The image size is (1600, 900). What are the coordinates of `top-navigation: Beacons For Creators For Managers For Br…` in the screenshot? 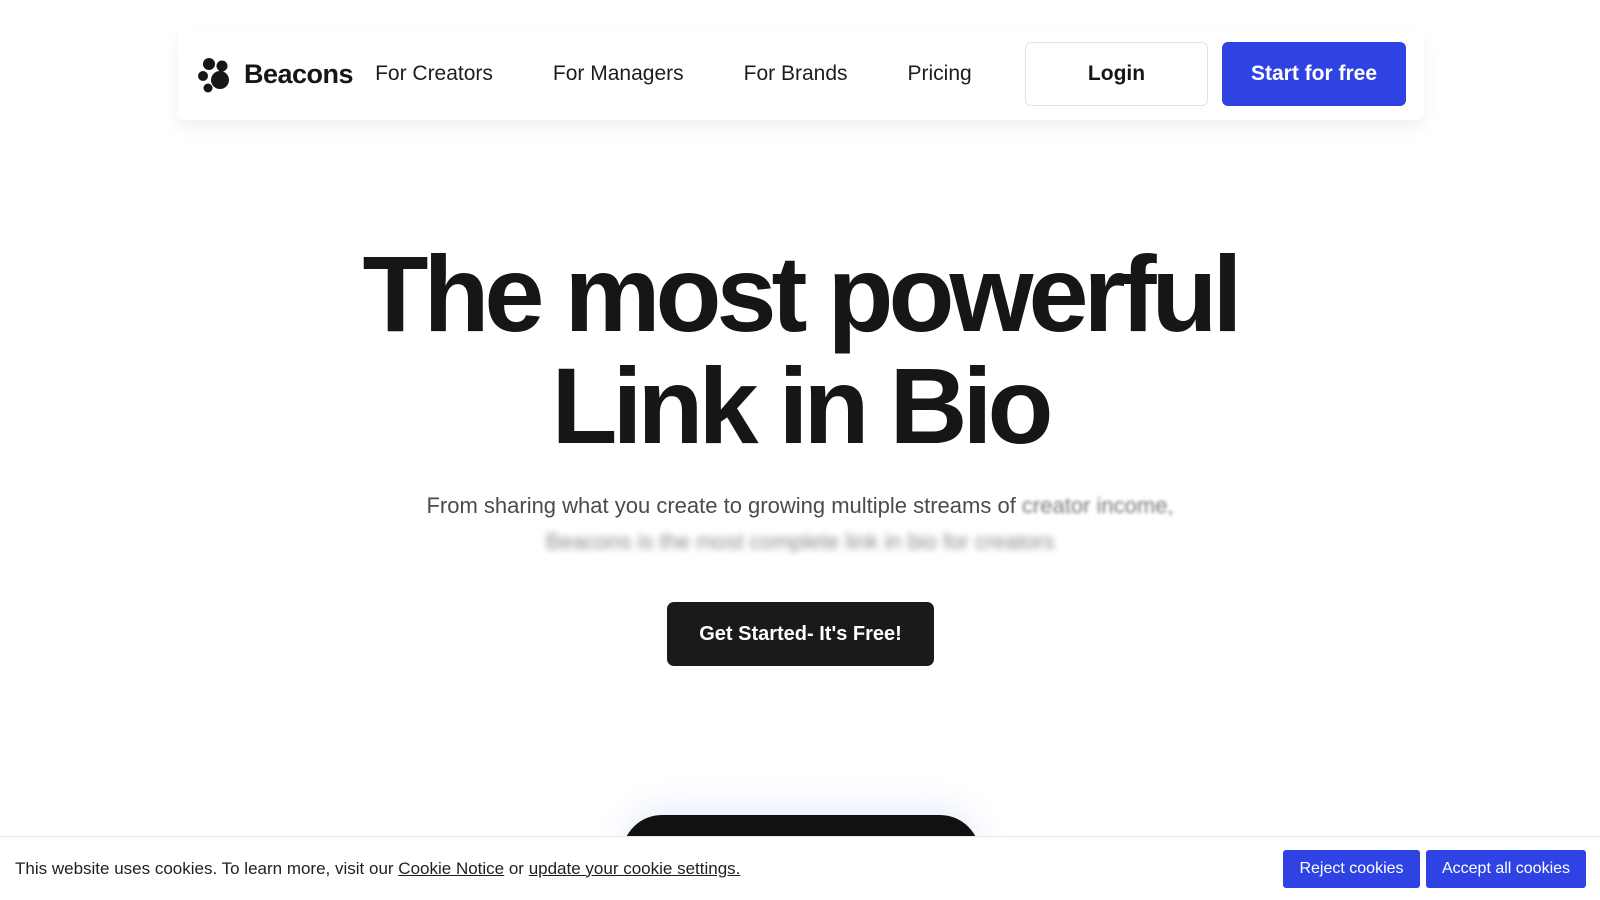 It's located at (801, 74).